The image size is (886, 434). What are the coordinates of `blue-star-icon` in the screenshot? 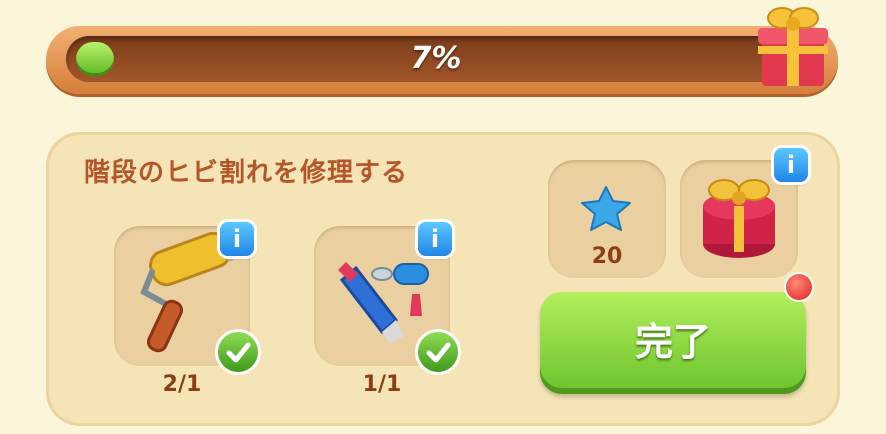 It's located at (606, 208).